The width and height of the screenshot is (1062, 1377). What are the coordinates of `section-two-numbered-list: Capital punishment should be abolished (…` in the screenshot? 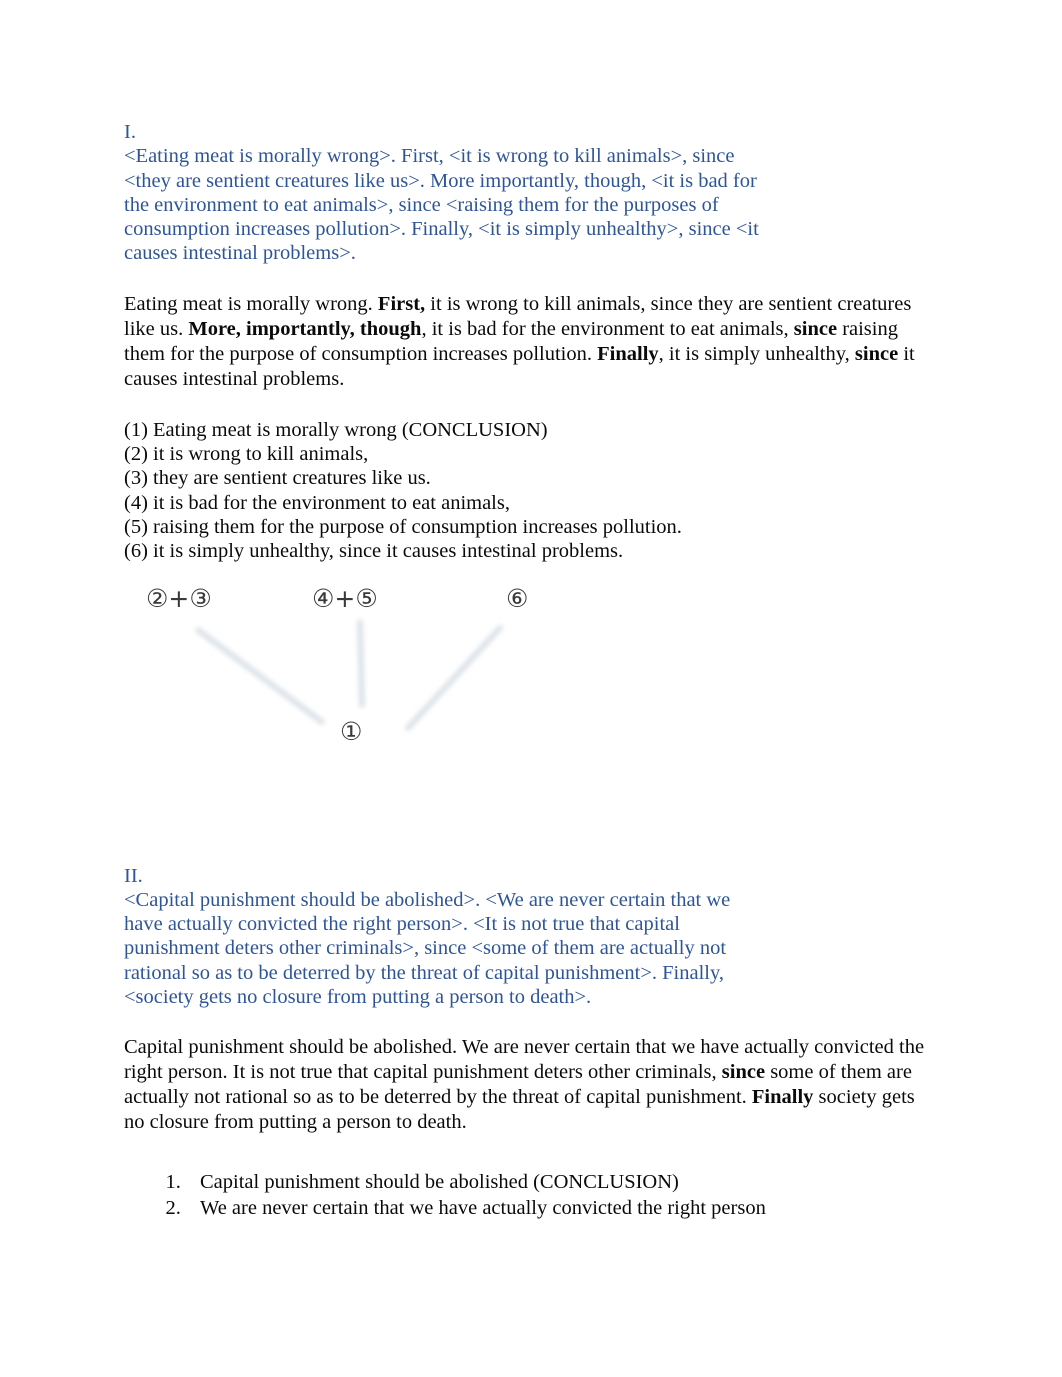 It's located at (539, 1195).